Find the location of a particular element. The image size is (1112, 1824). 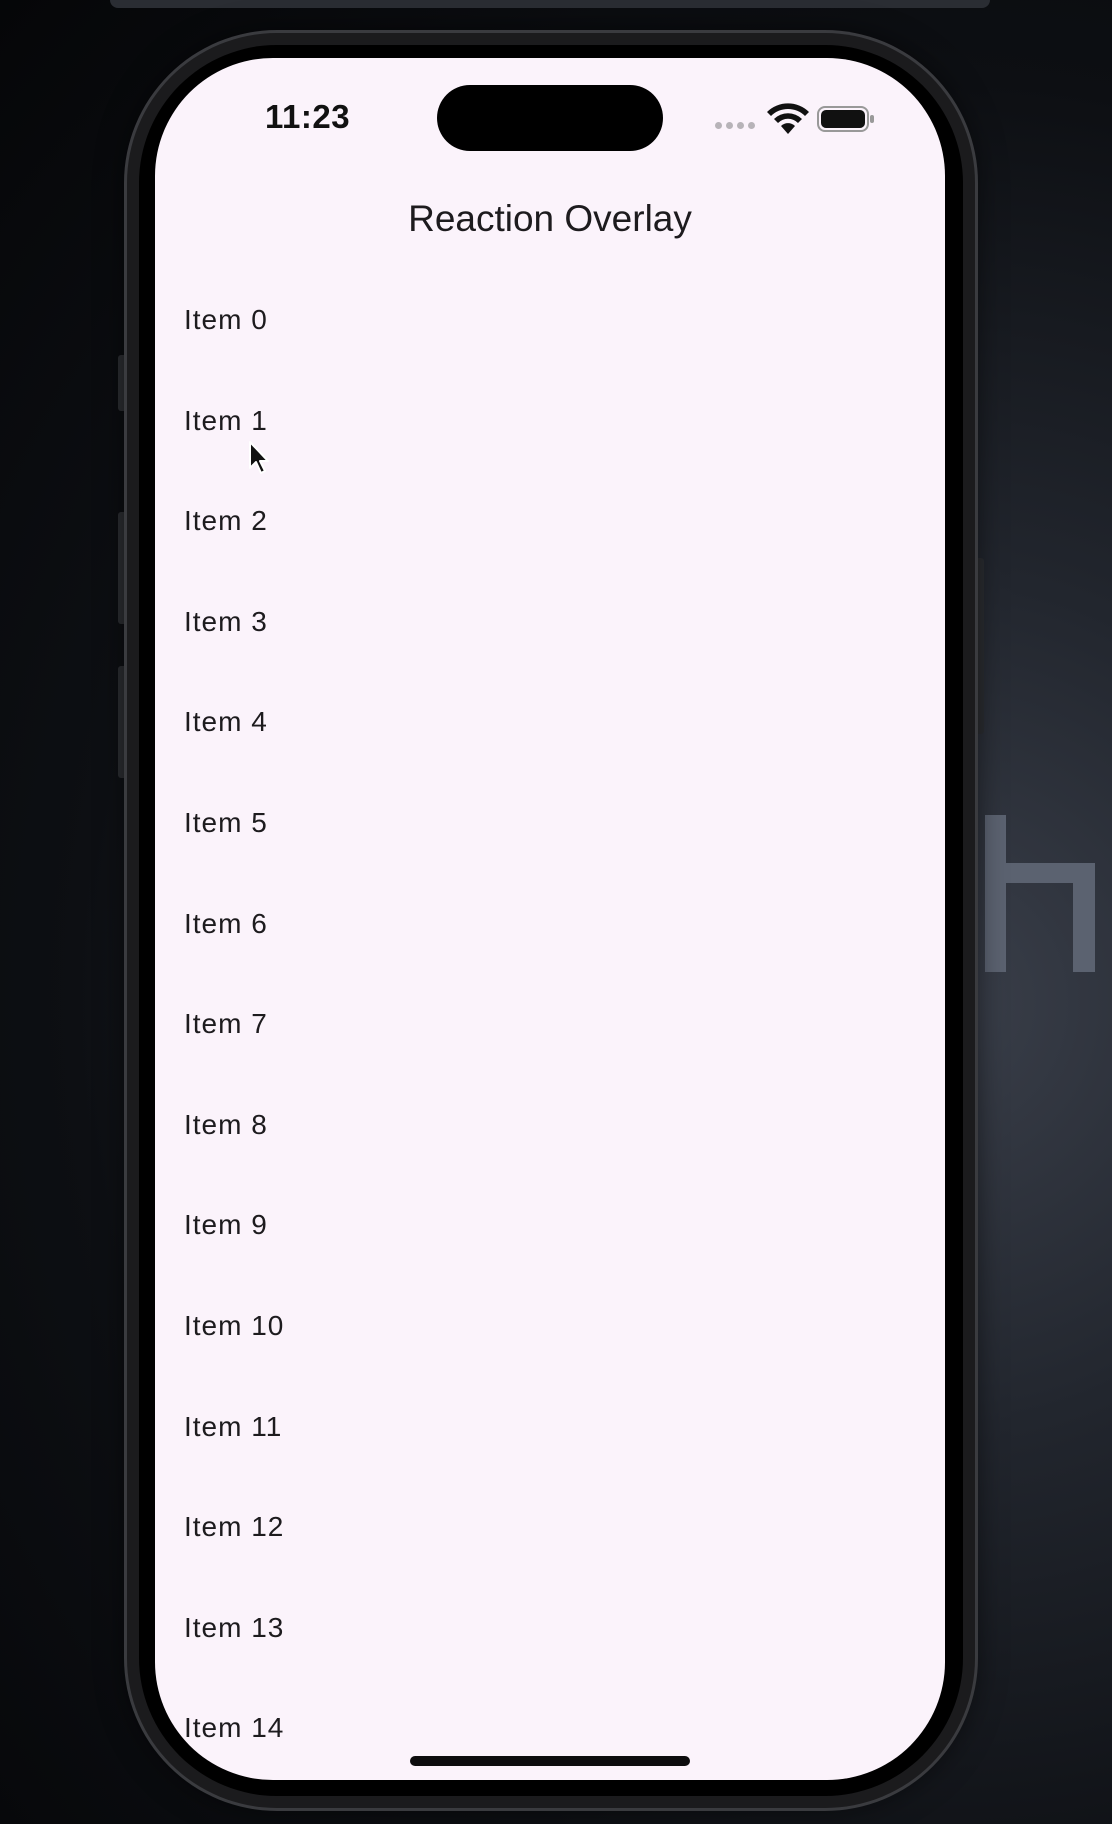

list-item: Item 0 is located at coordinates (550, 330).